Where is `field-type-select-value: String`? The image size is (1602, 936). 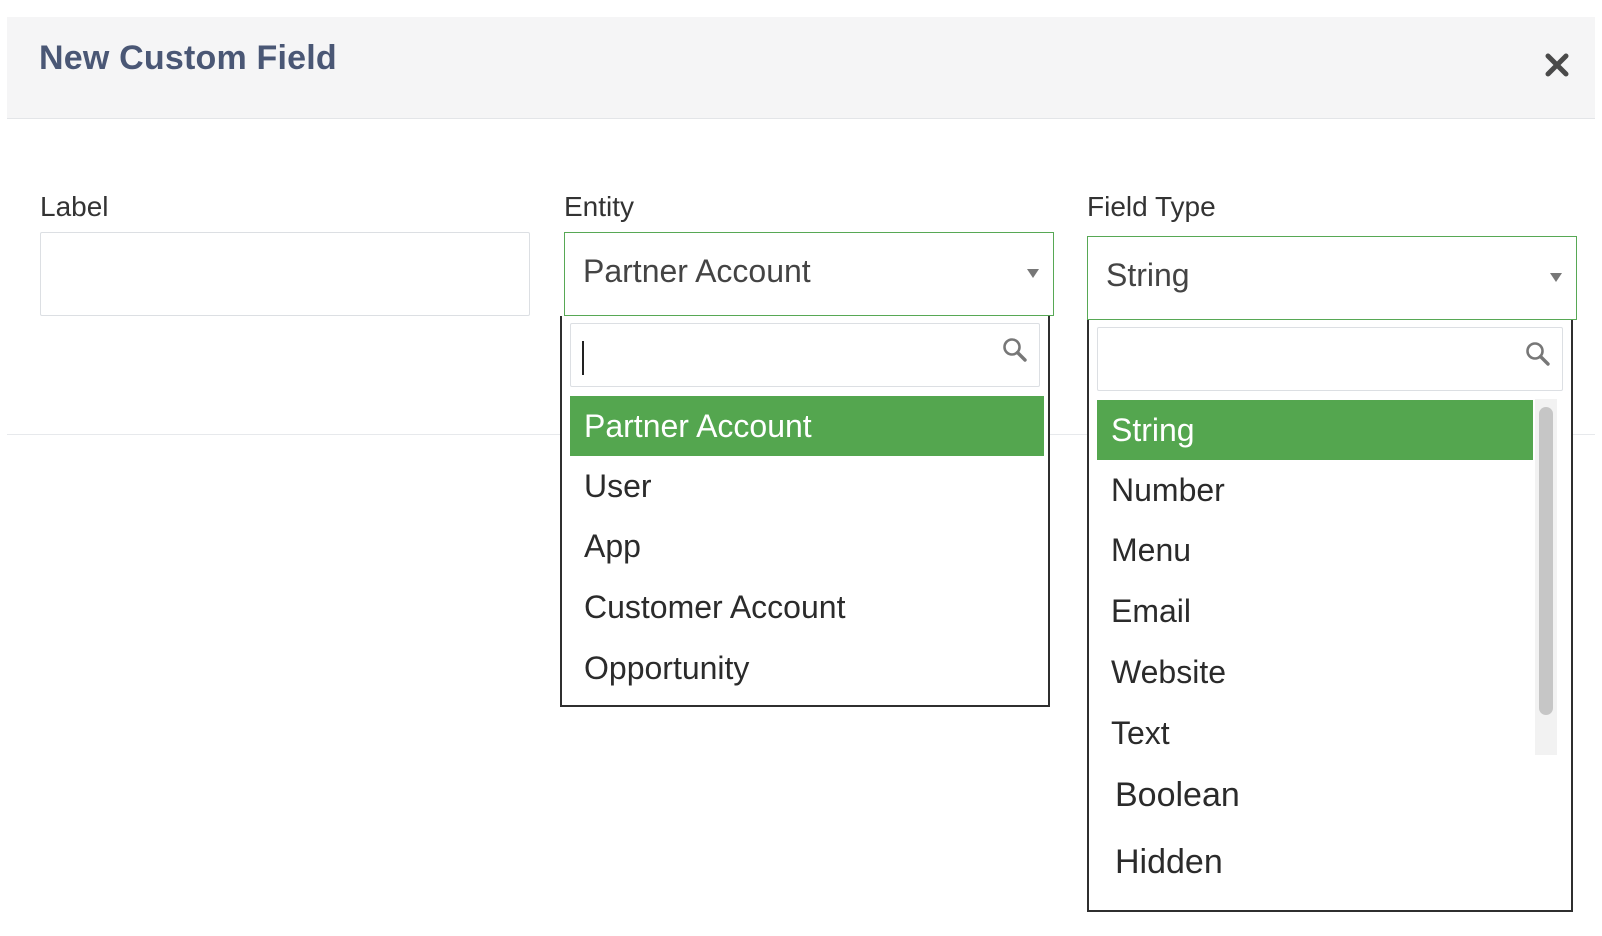
field-type-select-value: String is located at coordinates (1148, 275).